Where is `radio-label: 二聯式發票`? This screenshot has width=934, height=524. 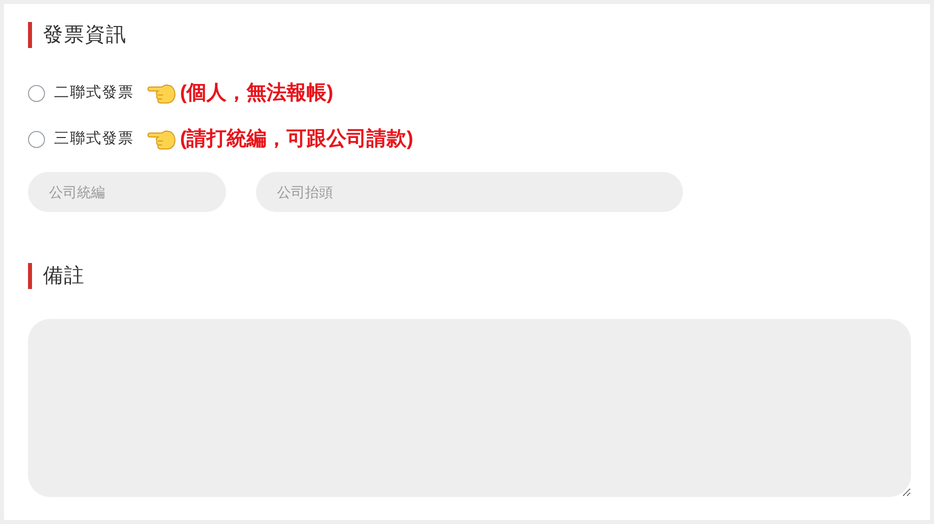
radio-label: 二聯式發票 is located at coordinates (94, 93).